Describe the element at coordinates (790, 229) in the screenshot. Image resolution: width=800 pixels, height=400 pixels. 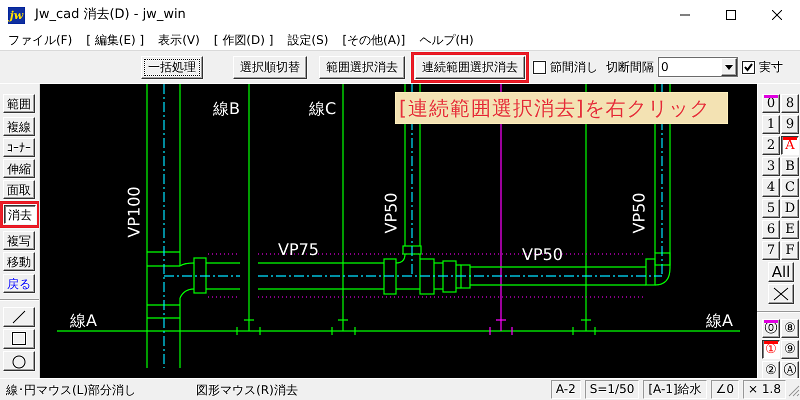
I see `layer-button: E` at that location.